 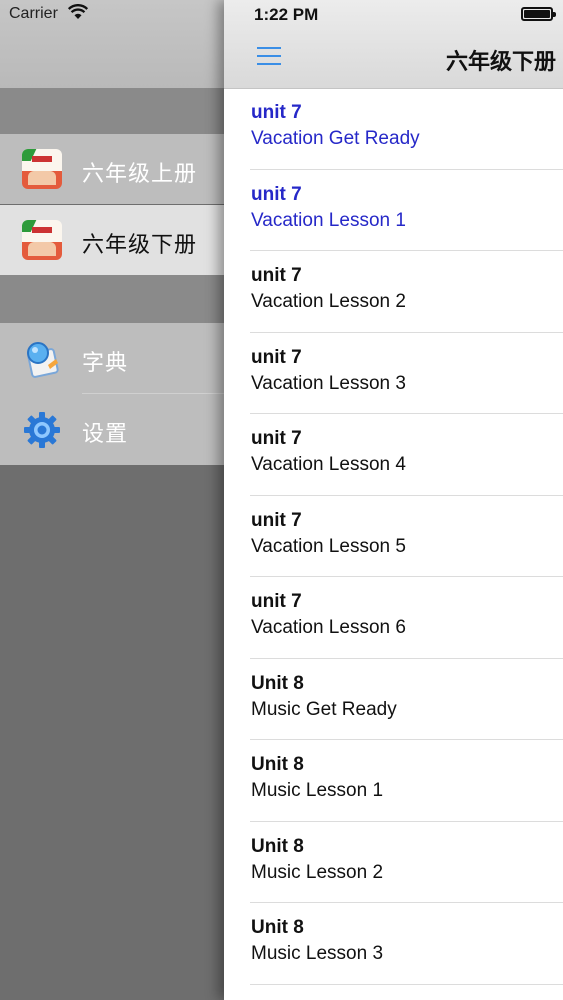 I want to click on lesson-row: unit 7 Vacation Lesson 3, so click(x=393, y=373).